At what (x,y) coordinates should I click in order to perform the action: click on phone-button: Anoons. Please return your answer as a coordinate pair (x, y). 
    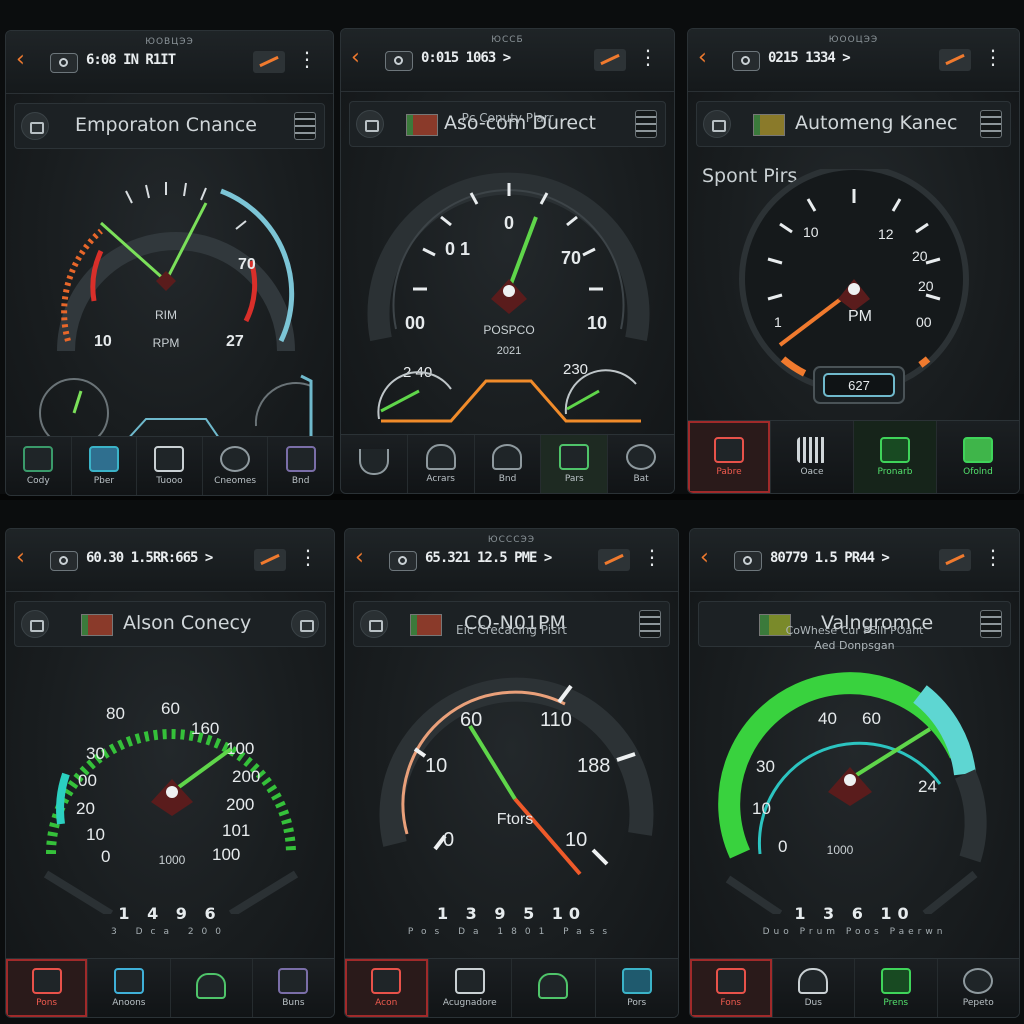
    Looking at the image, I should click on (129, 988).